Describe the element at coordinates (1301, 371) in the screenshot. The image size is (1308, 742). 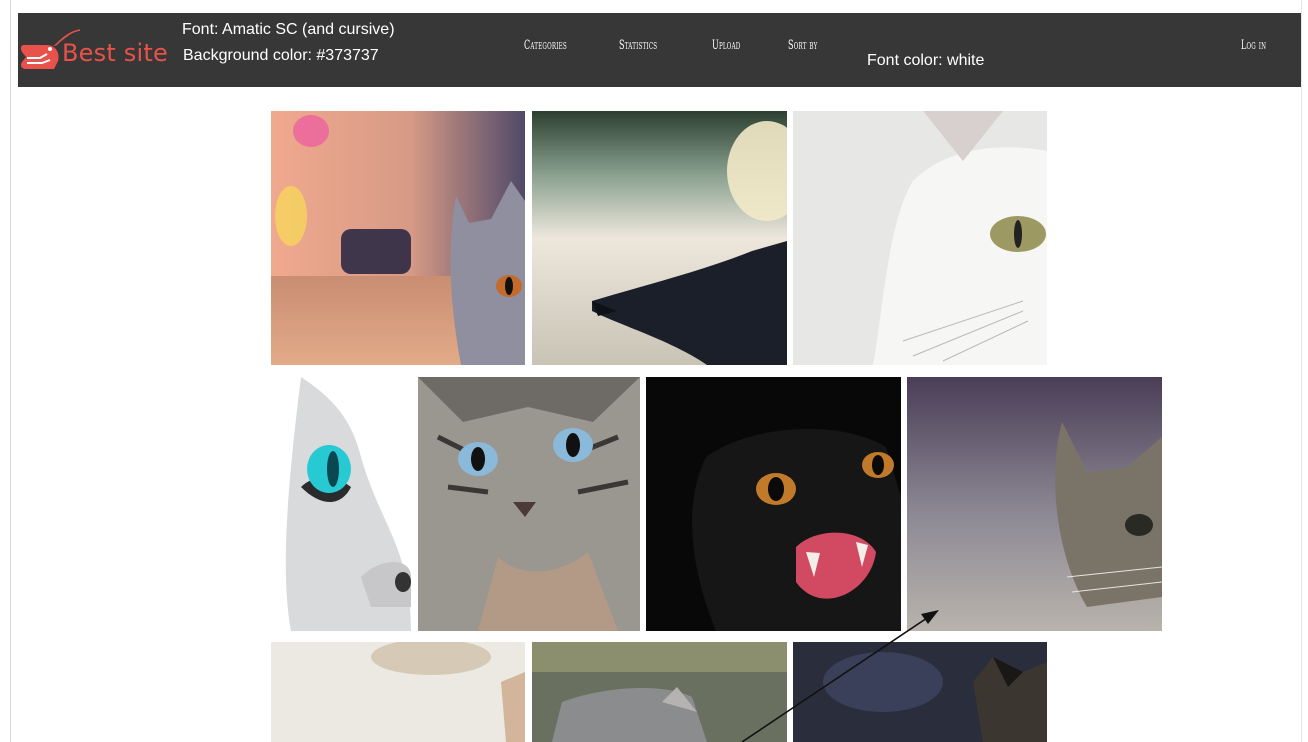
I see `page-border-right` at that location.